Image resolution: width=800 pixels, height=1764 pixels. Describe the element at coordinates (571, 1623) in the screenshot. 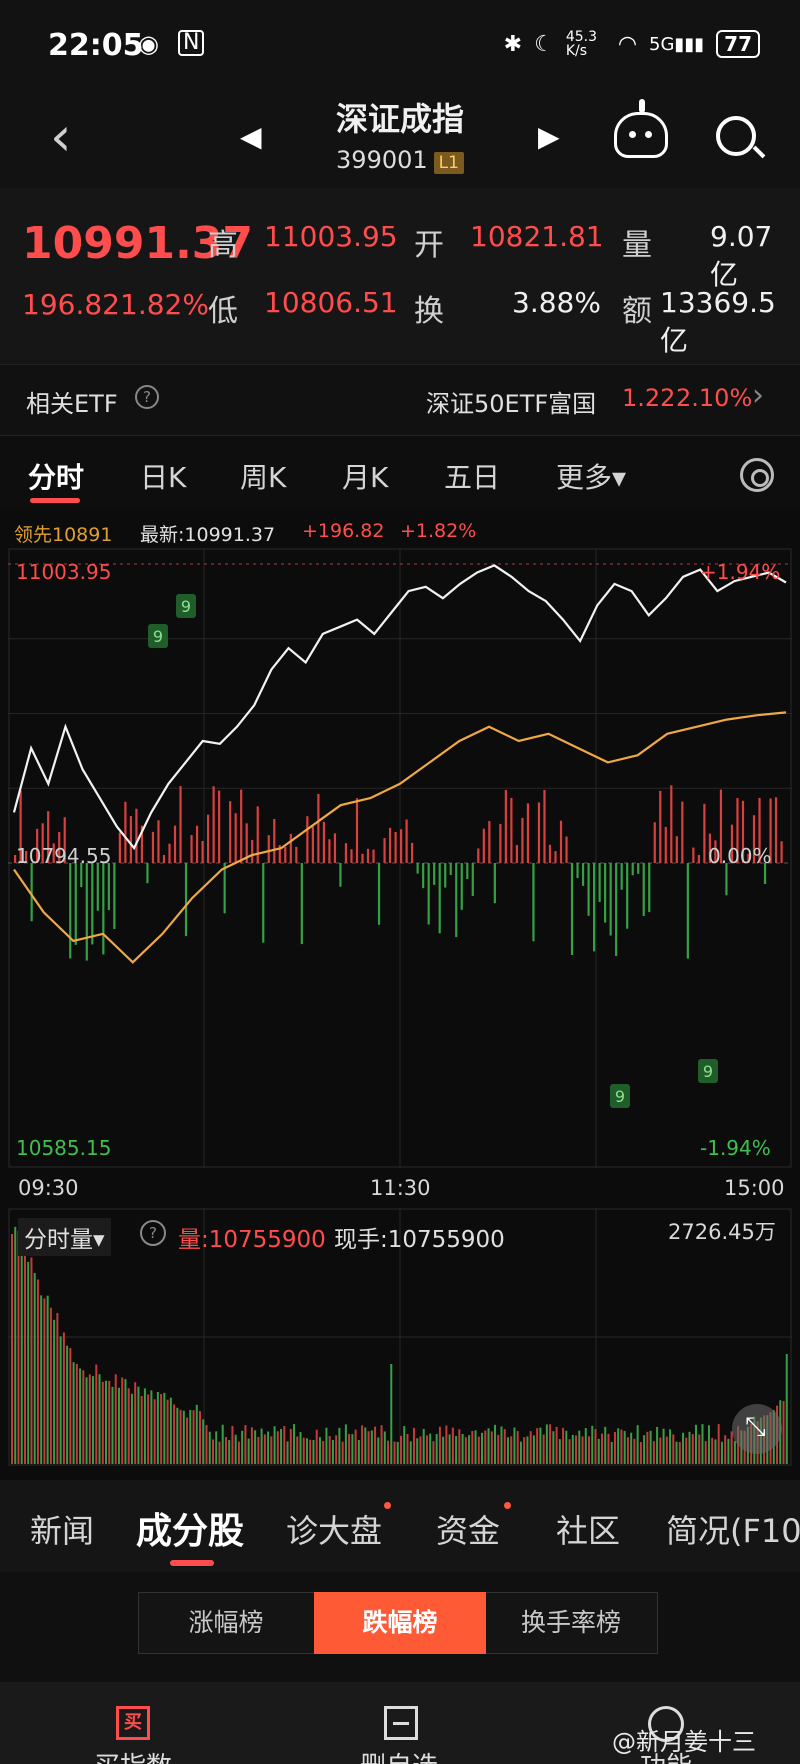

I see `rank-turnover-button: 换手率榜` at that location.